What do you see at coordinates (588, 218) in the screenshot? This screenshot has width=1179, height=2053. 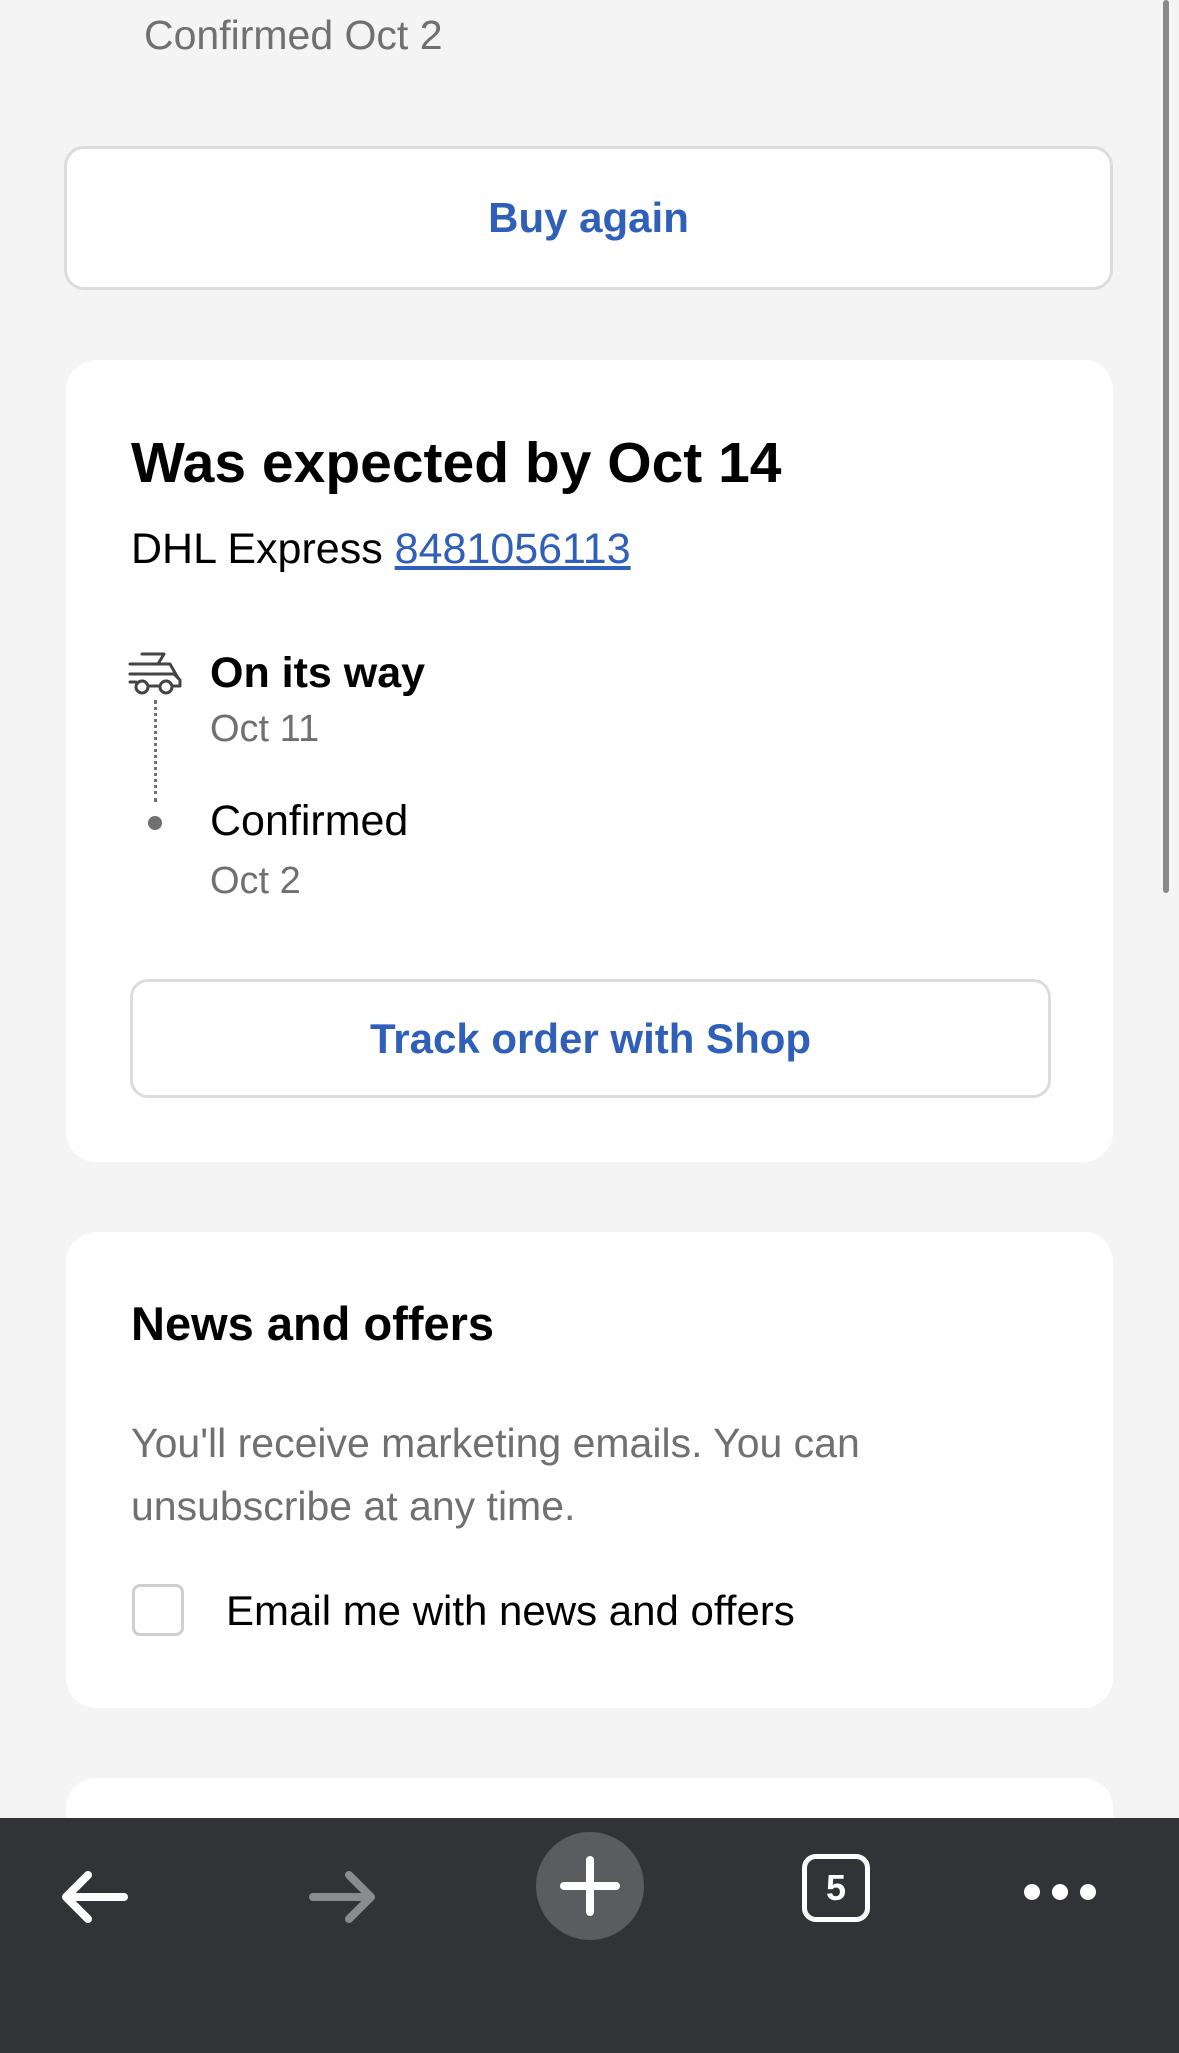 I see `buy-again-button: Buy again` at bounding box center [588, 218].